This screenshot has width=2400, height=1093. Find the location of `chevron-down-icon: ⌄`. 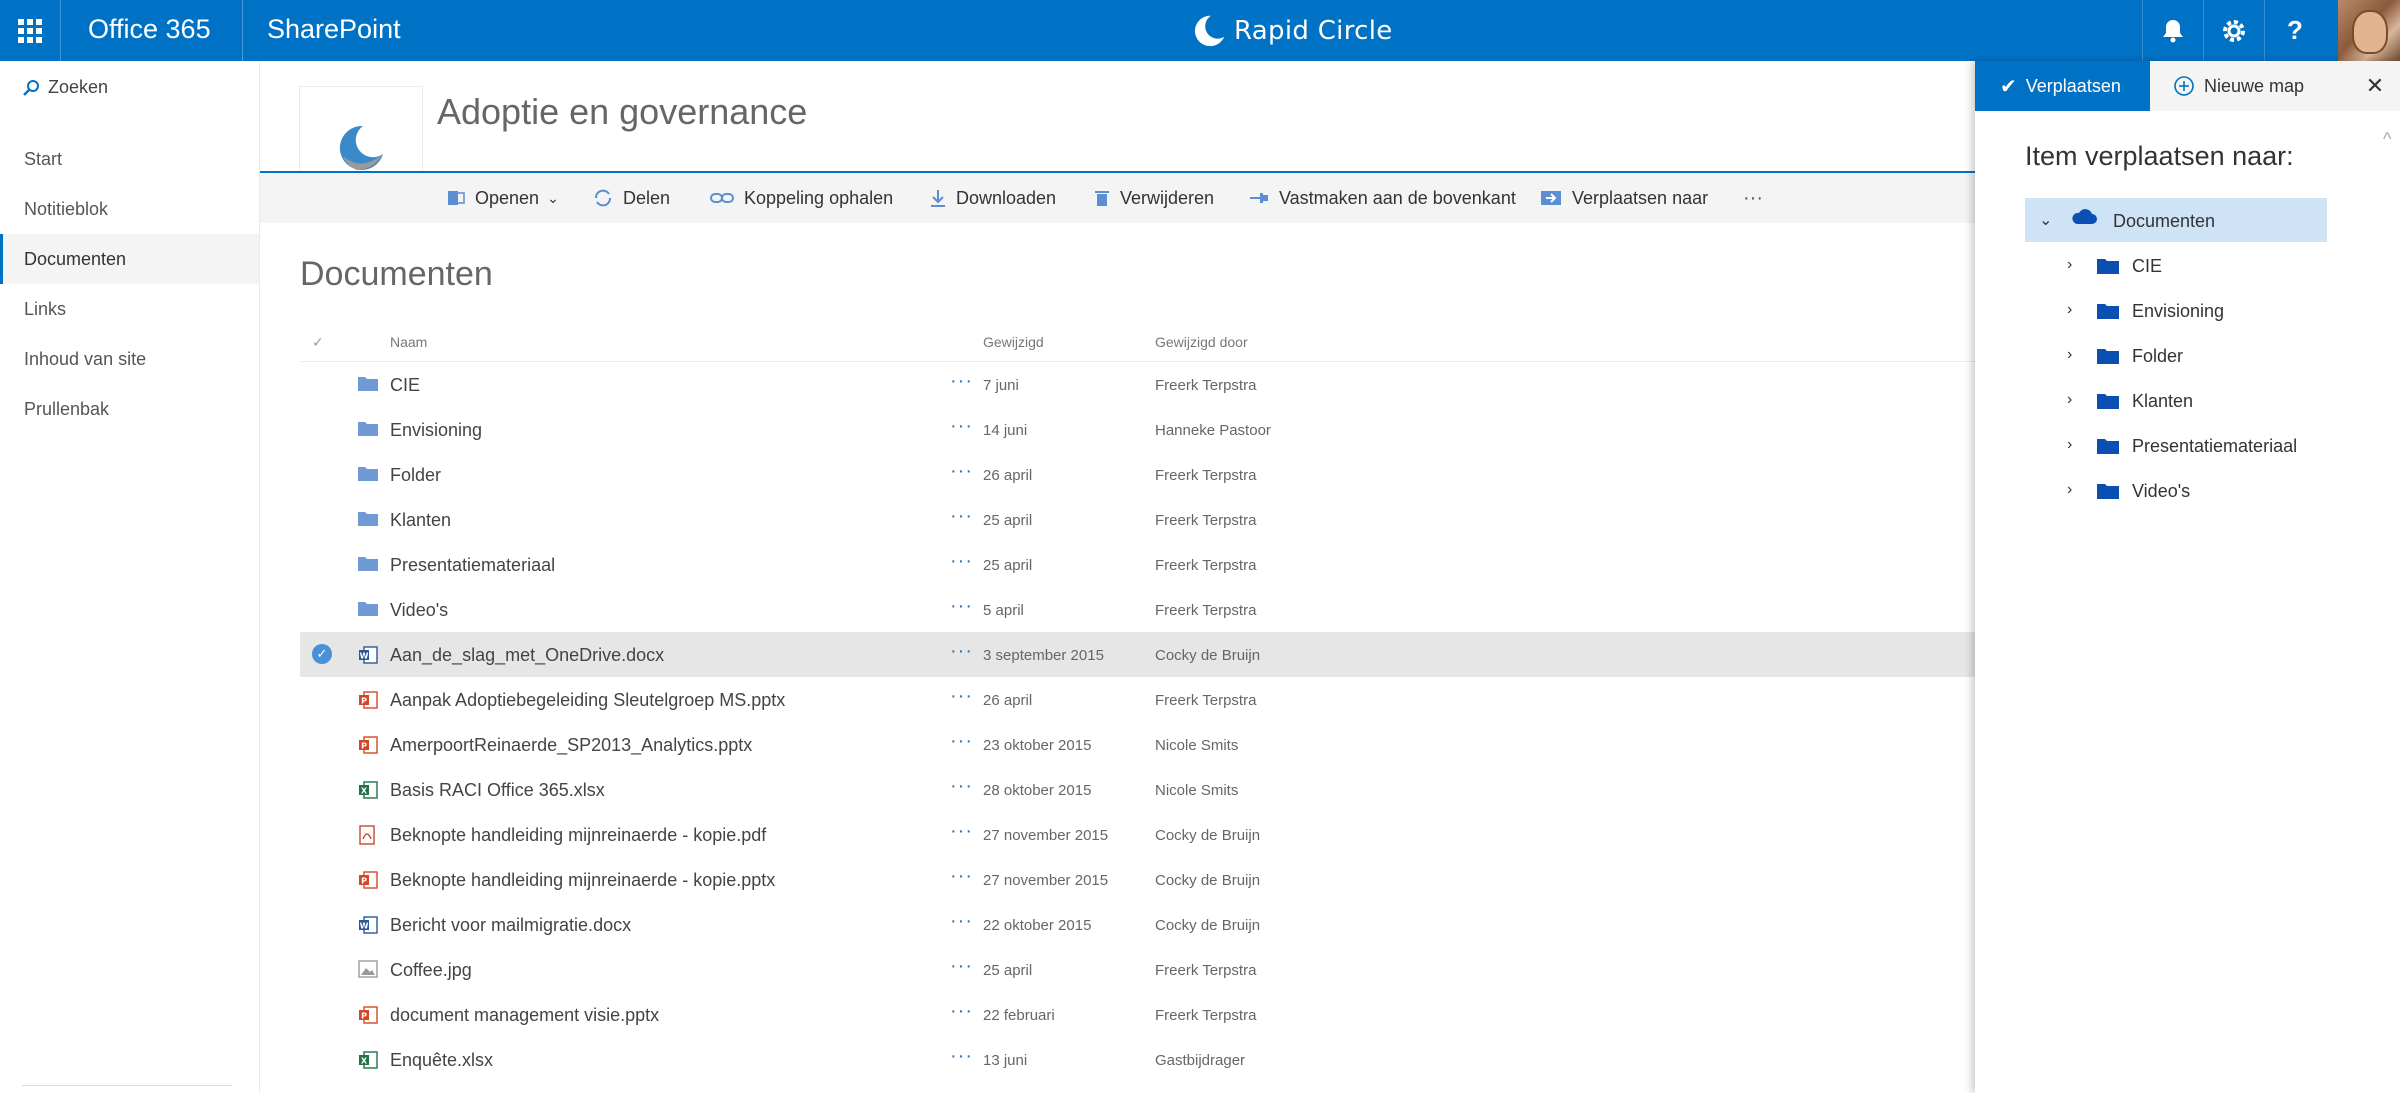

chevron-down-icon: ⌄ is located at coordinates (2045, 220).